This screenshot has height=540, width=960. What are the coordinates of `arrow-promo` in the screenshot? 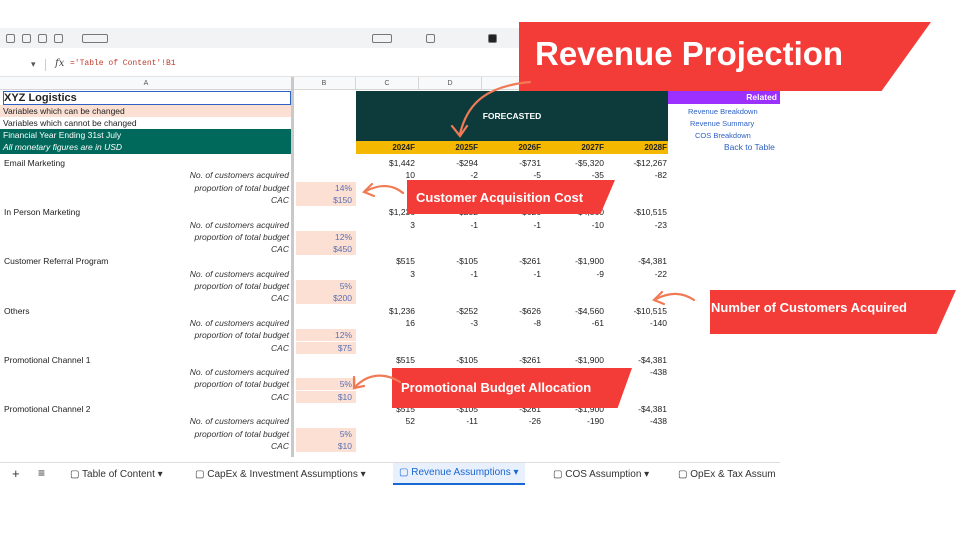 It's located at (378, 381).